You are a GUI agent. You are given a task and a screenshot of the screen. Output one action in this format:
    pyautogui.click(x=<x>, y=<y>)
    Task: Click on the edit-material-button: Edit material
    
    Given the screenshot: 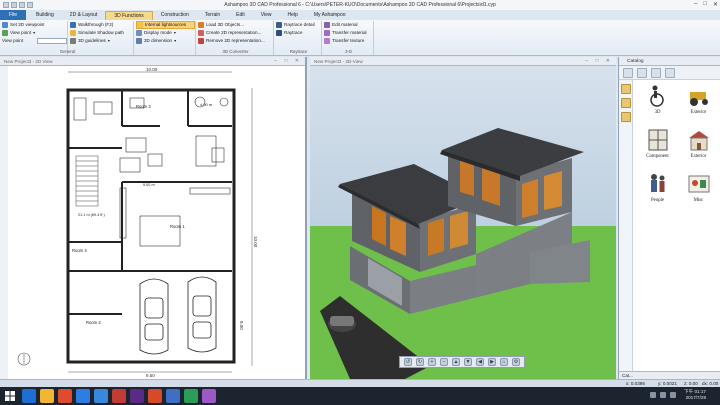 What is the action you would take?
    pyautogui.click(x=348, y=25)
    